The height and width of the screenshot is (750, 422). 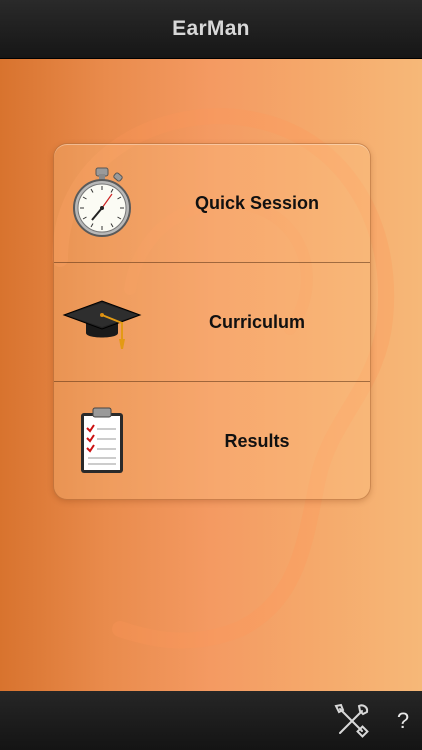 I want to click on menu-item-results: Results, so click(x=212, y=440).